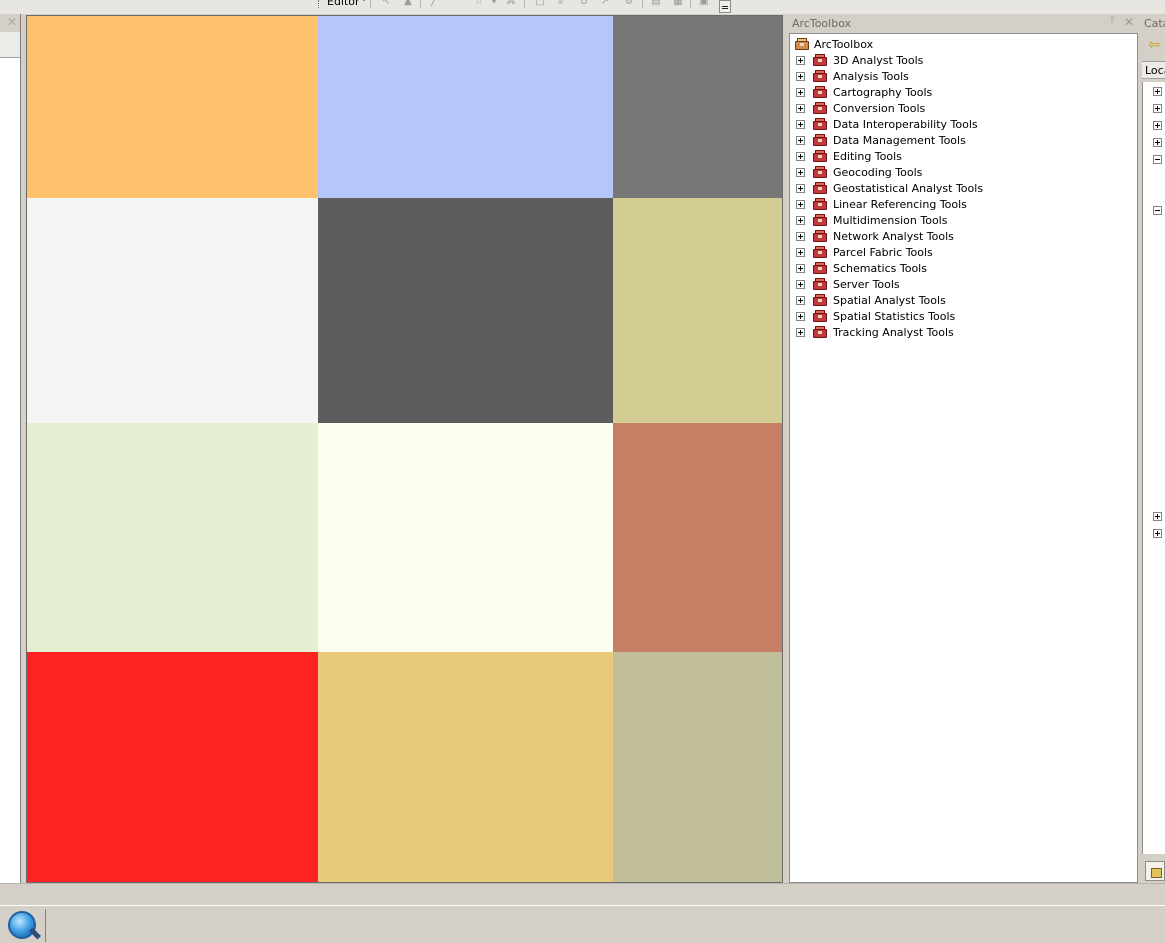 Image resolution: width=1165 pixels, height=943 pixels. Describe the element at coordinates (1112, 20) in the screenshot. I see `pin-icon: ⫯` at that location.